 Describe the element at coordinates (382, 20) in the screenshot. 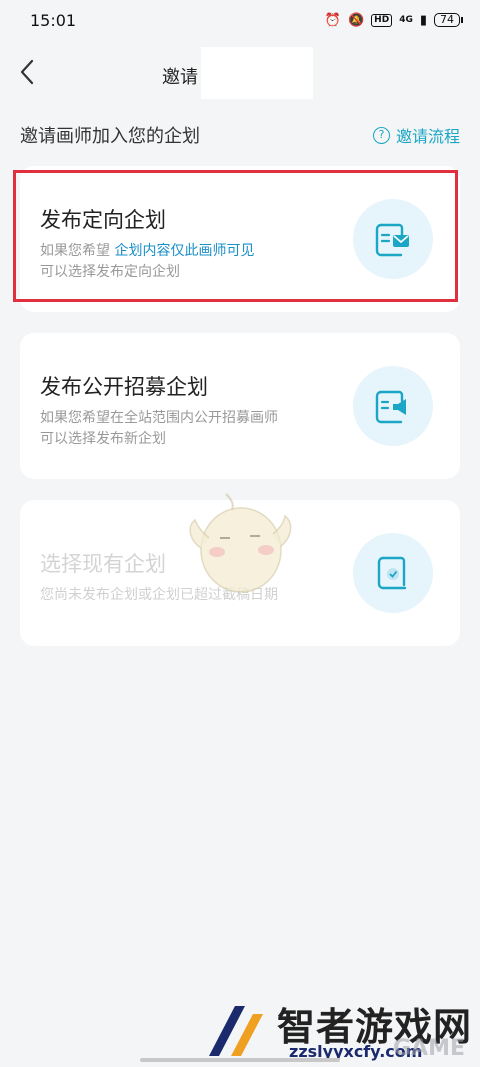

I see `hd-badge: HD` at that location.